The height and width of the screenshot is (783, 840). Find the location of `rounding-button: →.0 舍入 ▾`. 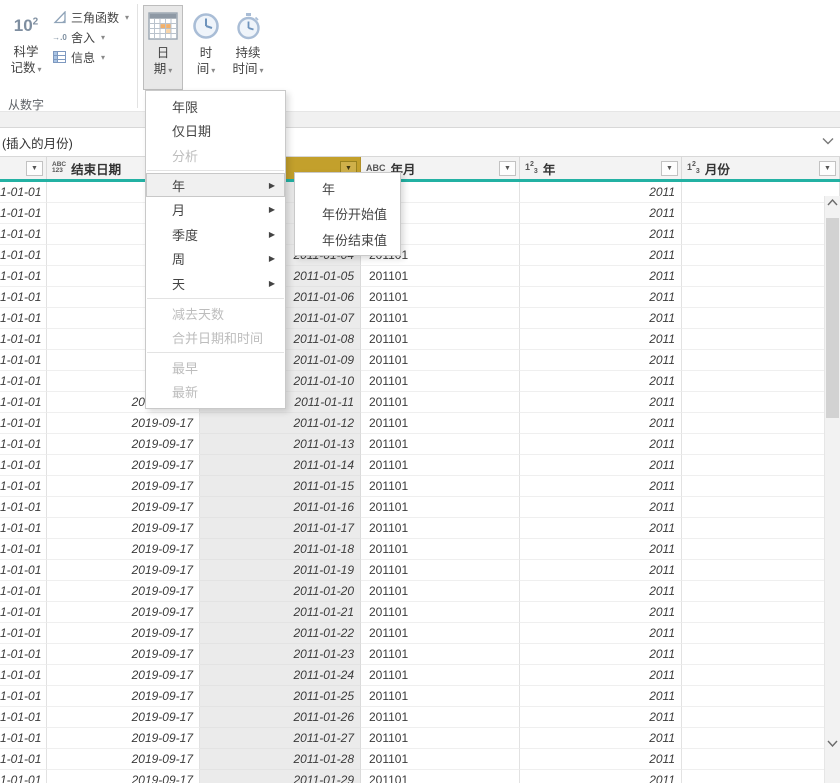

rounding-button: →.0 舍入 ▾ is located at coordinates (90, 37).